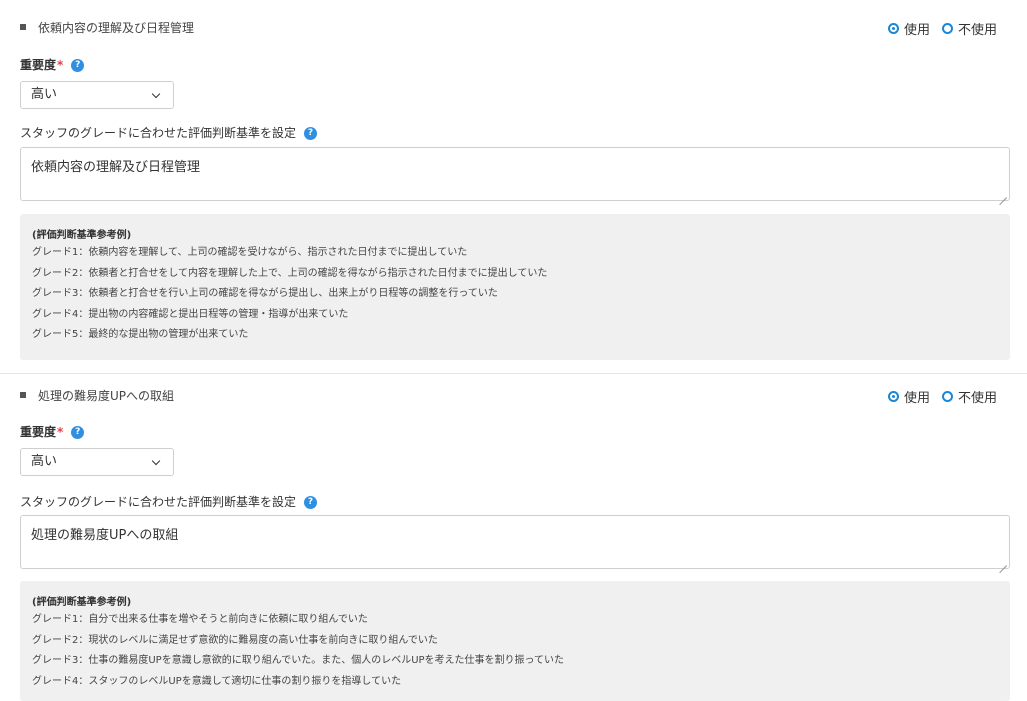 This screenshot has width=1027, height=701. I want to click on criteria-textarea: 処理の難易度UPへの取組, so click(515, 542).